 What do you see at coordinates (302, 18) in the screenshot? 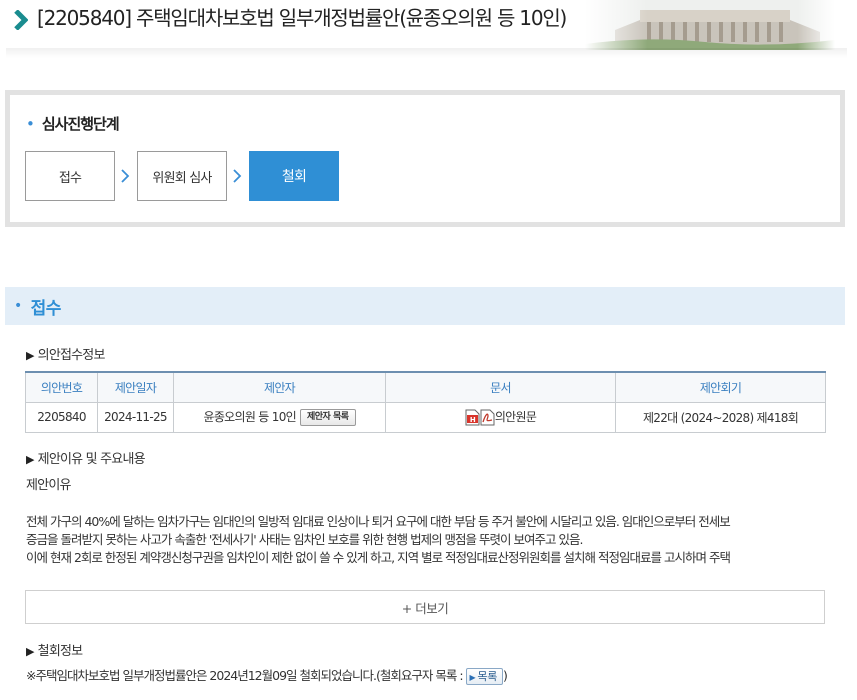
I see `page-title: [2205840] 주택임대차보호법 일부개정법률안(윤종오의원 등 10인)` at bounding box center [302, 18].